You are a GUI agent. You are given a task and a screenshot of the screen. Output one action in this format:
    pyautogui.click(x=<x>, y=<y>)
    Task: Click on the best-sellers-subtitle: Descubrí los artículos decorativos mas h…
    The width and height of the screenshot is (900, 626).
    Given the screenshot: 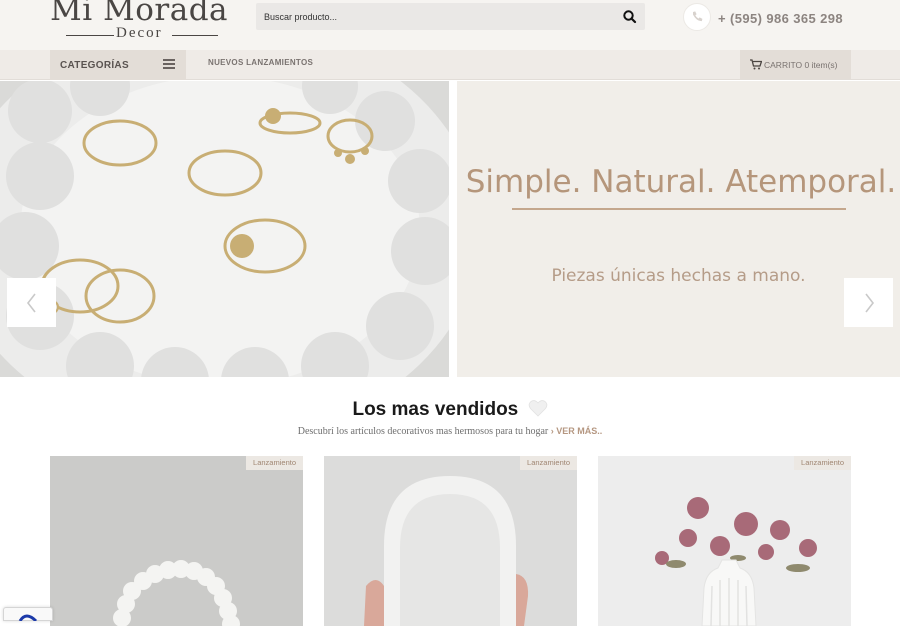 What is the action you would take?
    pyautogui.click(x=450, y=431)
    